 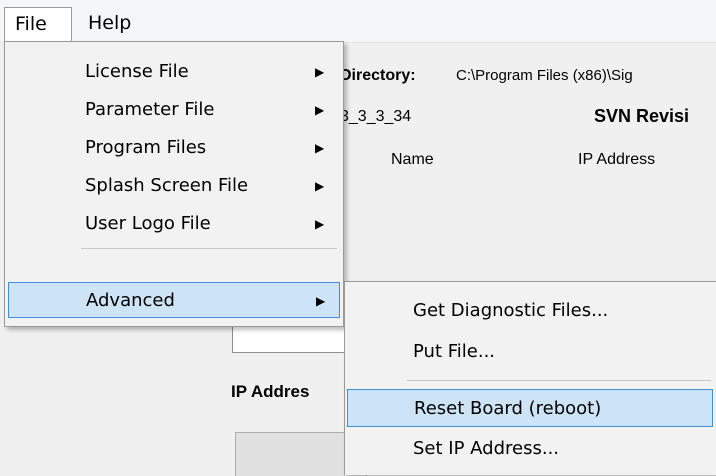 I want to click on menu-item-splash-screen-file: Splash Screen File ▶, so click(x=174, y=186).